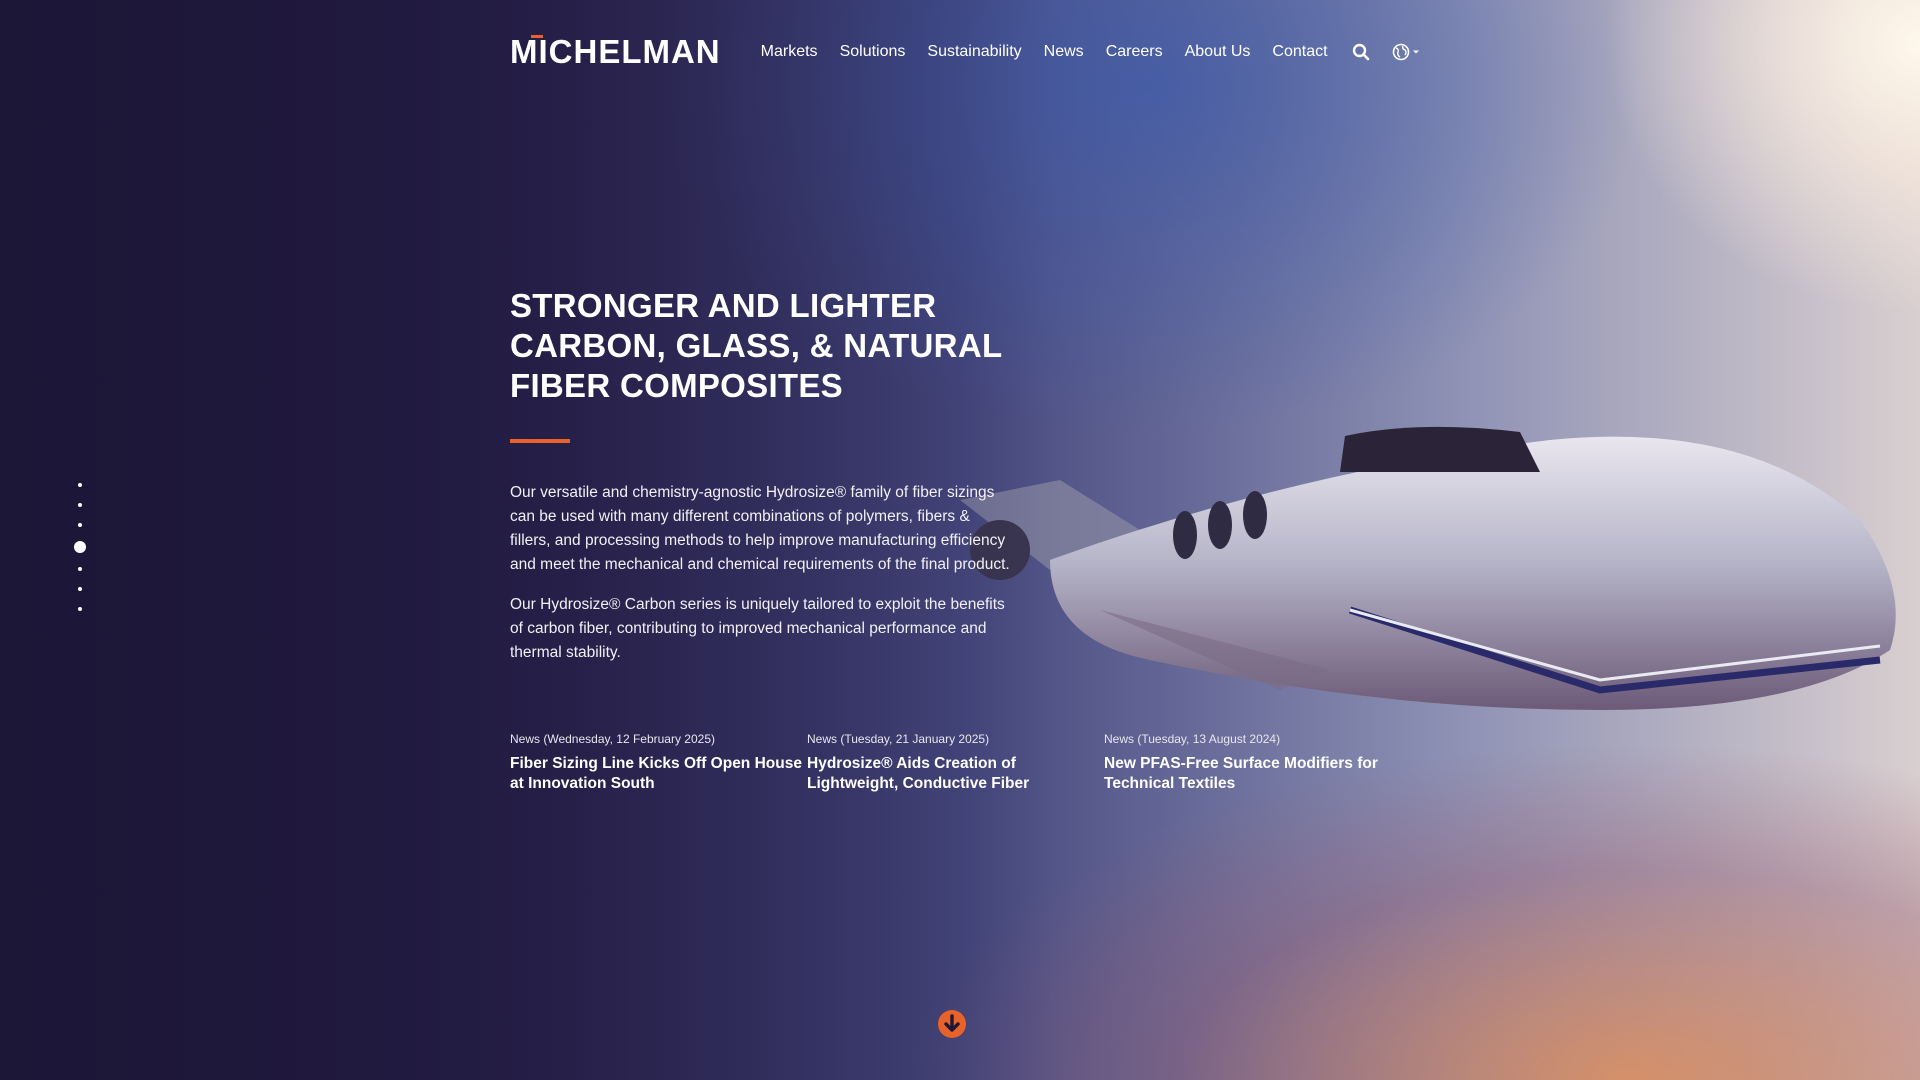 The image size is (1920, 1080). I want to click on michelman-logo: MICHELMAN, so click(615, 52).